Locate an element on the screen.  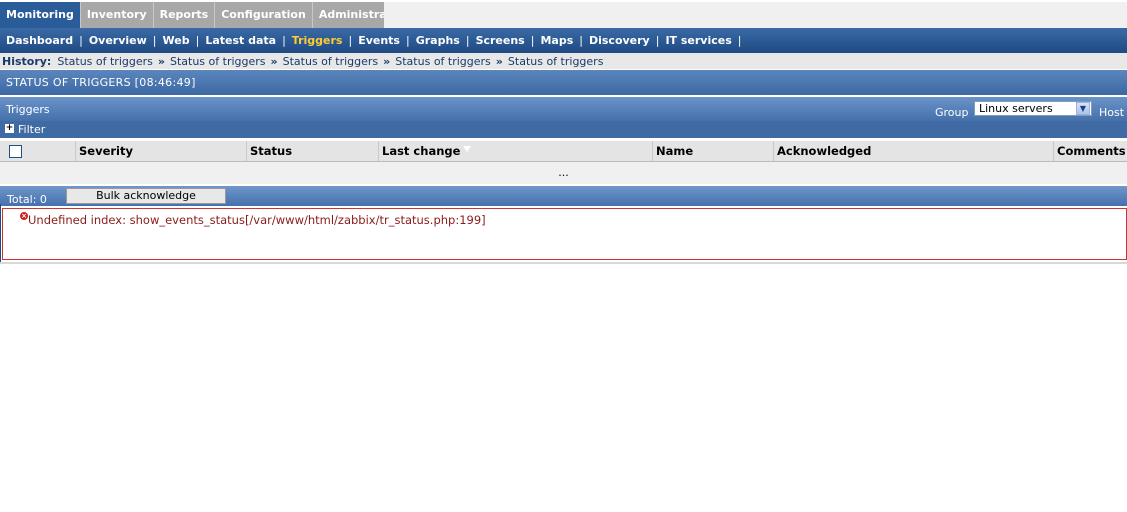
group-select-value: Linux servers is located at coordinates (1016, 108).